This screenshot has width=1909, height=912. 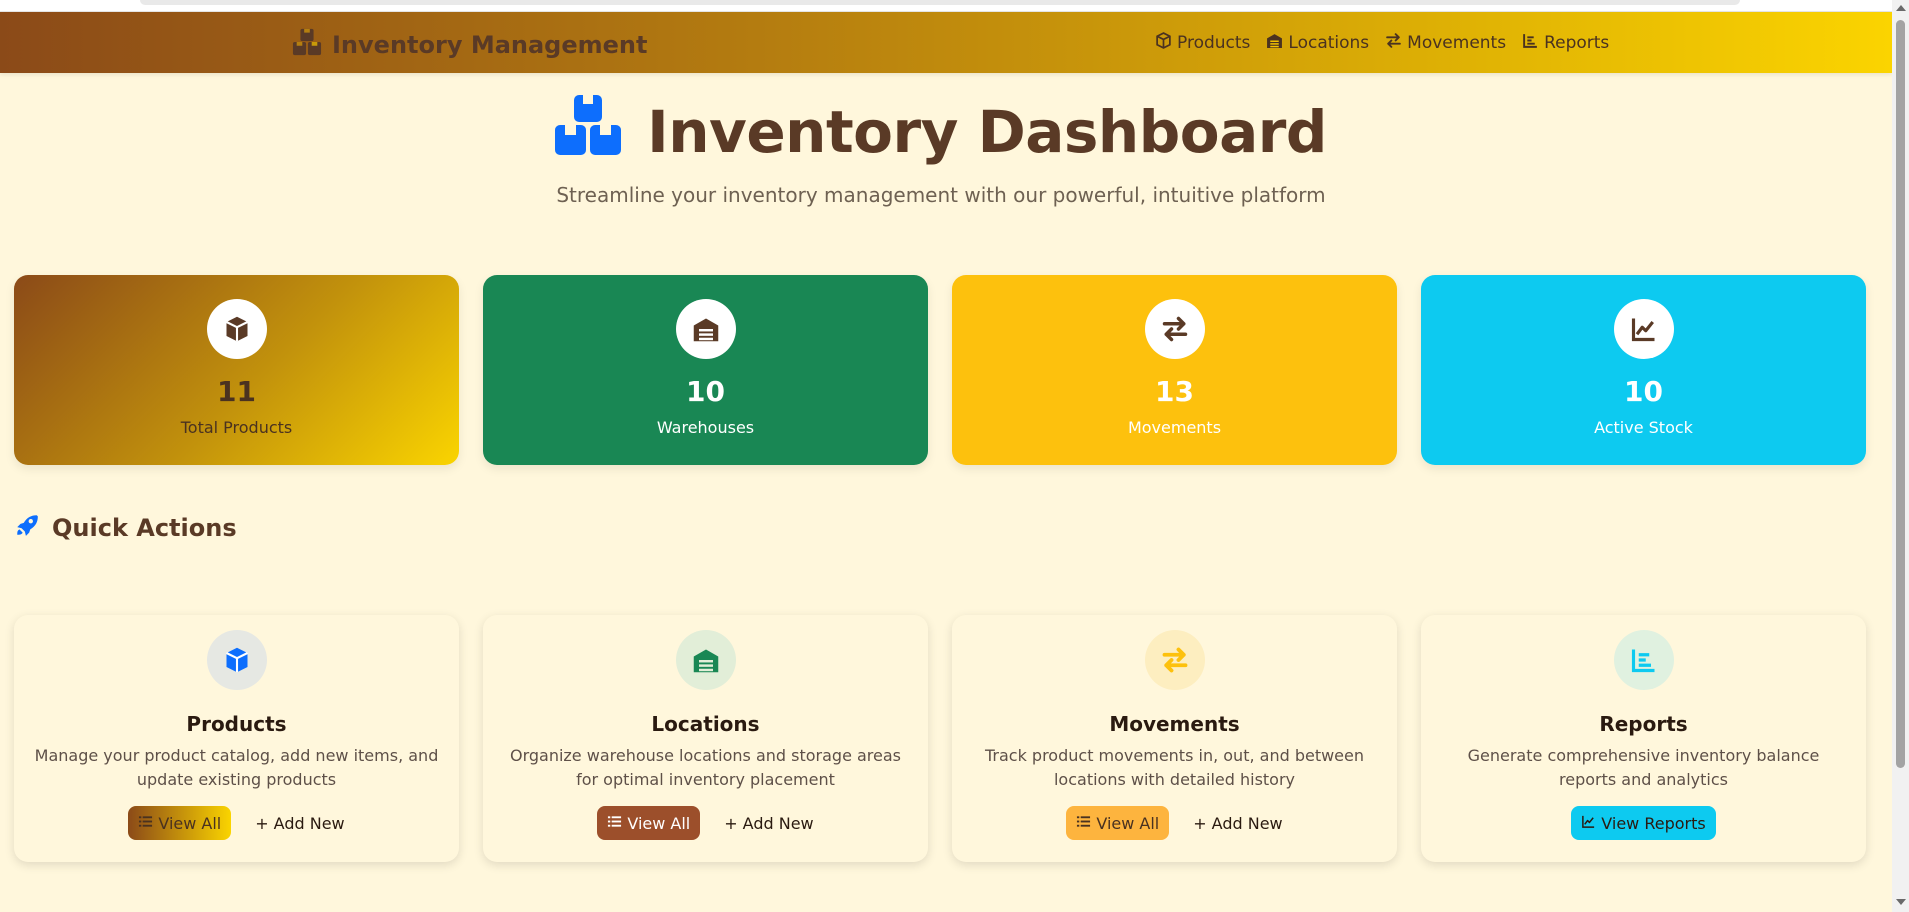 I want to click on view-all-locations-button: View All, so click(x=649, y=823).